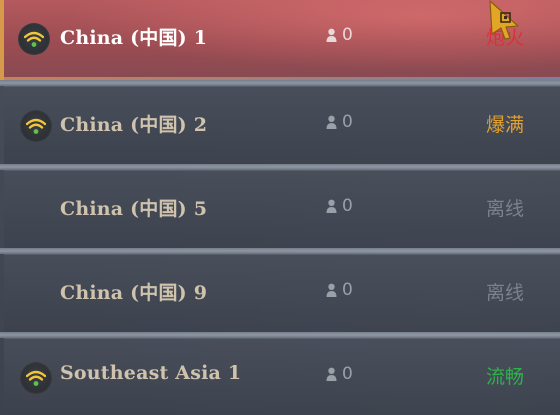 This screenshot has height=415, width=560. What do you see at coordinates (134, 293) in the screenshot?
I see `server-name: China (中国) 9` at bounding box center [134, 293].